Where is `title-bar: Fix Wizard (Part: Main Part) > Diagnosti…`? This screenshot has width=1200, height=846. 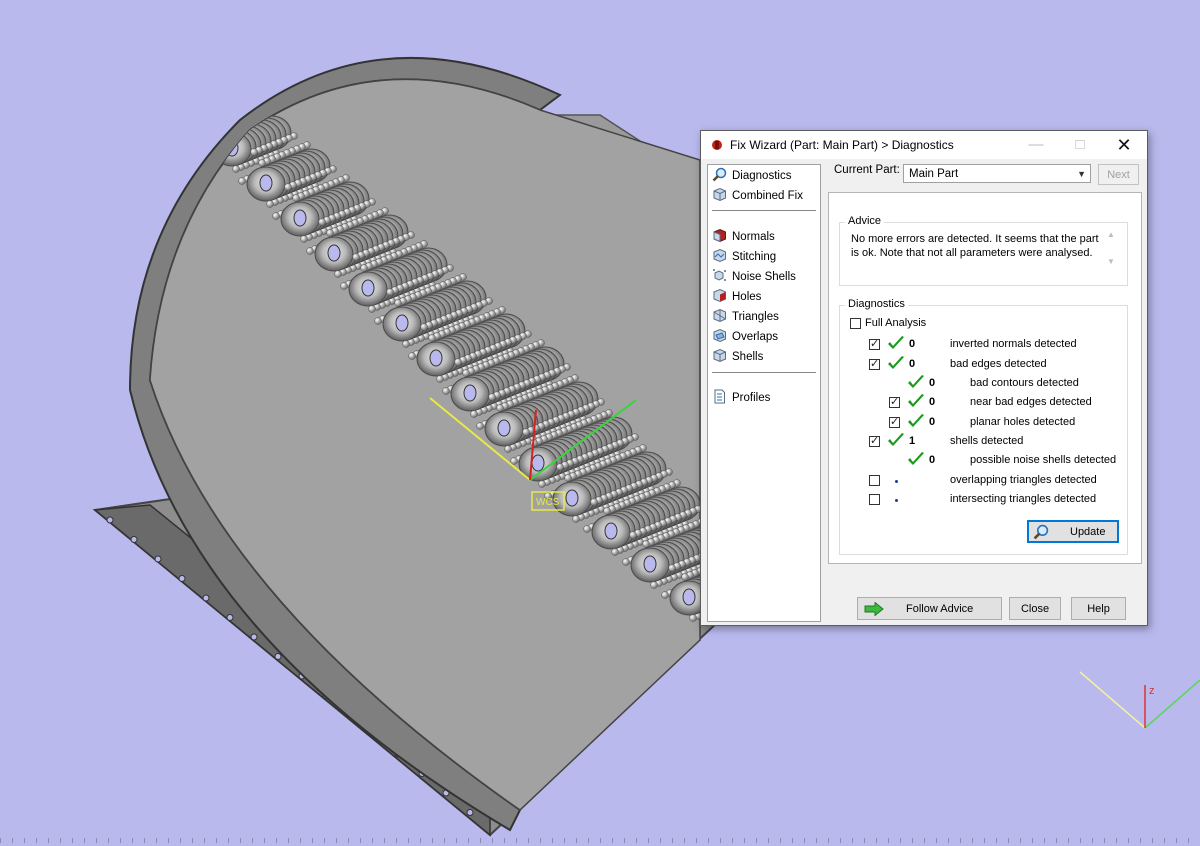 title-bar: Fix Wizard (Part: Main Part) > Diagnosti… is located at coordinates (924, 145).